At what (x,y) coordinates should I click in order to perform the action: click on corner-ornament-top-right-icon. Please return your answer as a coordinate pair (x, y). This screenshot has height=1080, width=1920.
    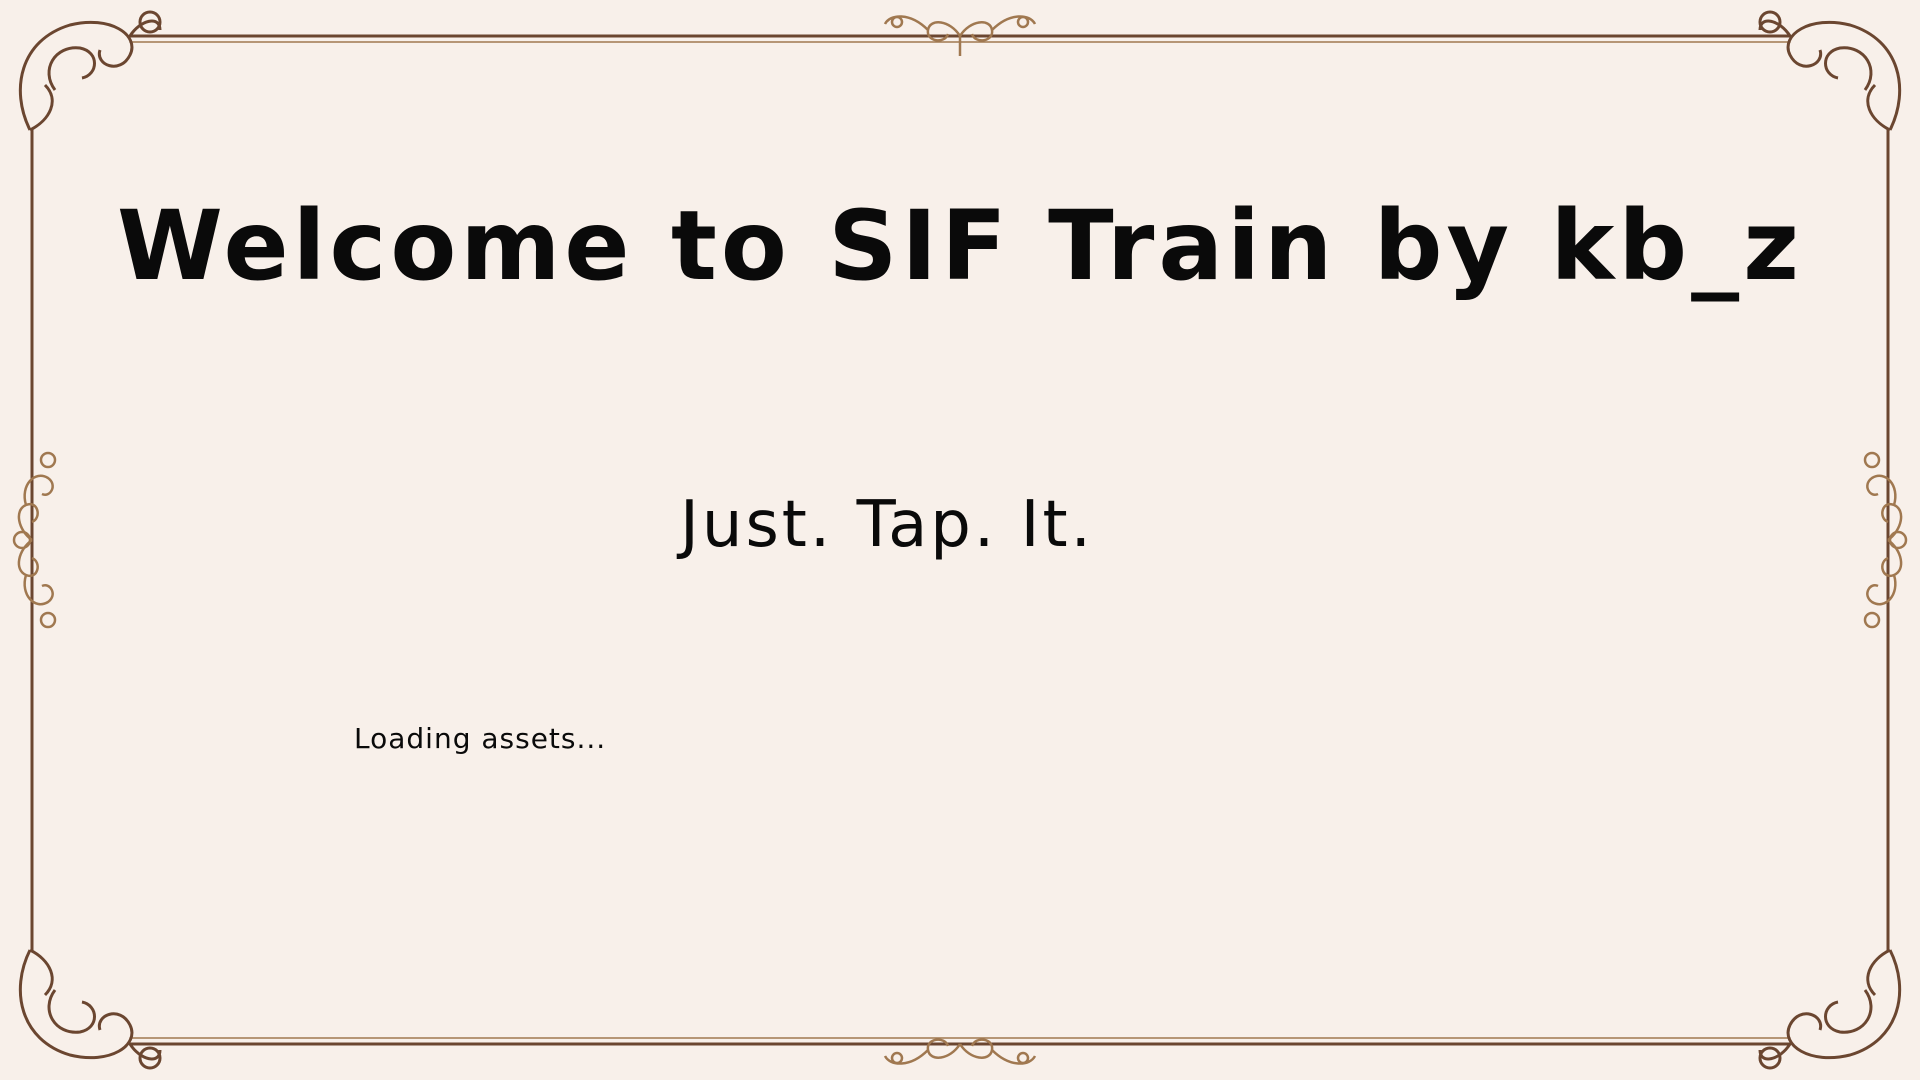
    Looking at the image, I should click on (1830, 71).